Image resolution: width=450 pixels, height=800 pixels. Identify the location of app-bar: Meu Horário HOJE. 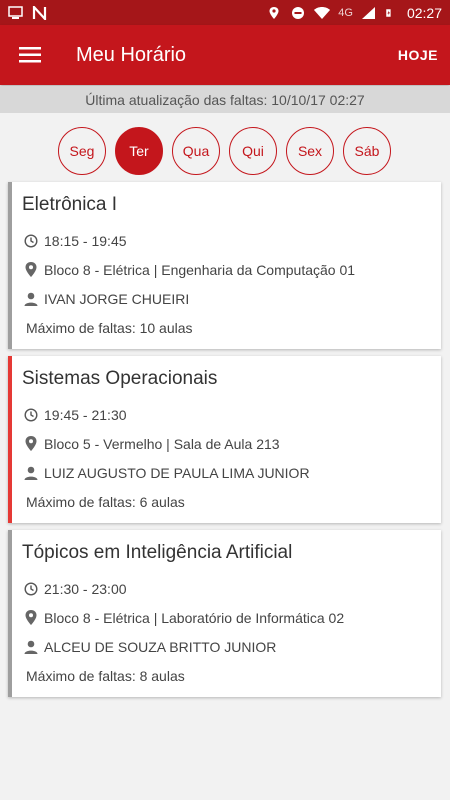
(225, 55).